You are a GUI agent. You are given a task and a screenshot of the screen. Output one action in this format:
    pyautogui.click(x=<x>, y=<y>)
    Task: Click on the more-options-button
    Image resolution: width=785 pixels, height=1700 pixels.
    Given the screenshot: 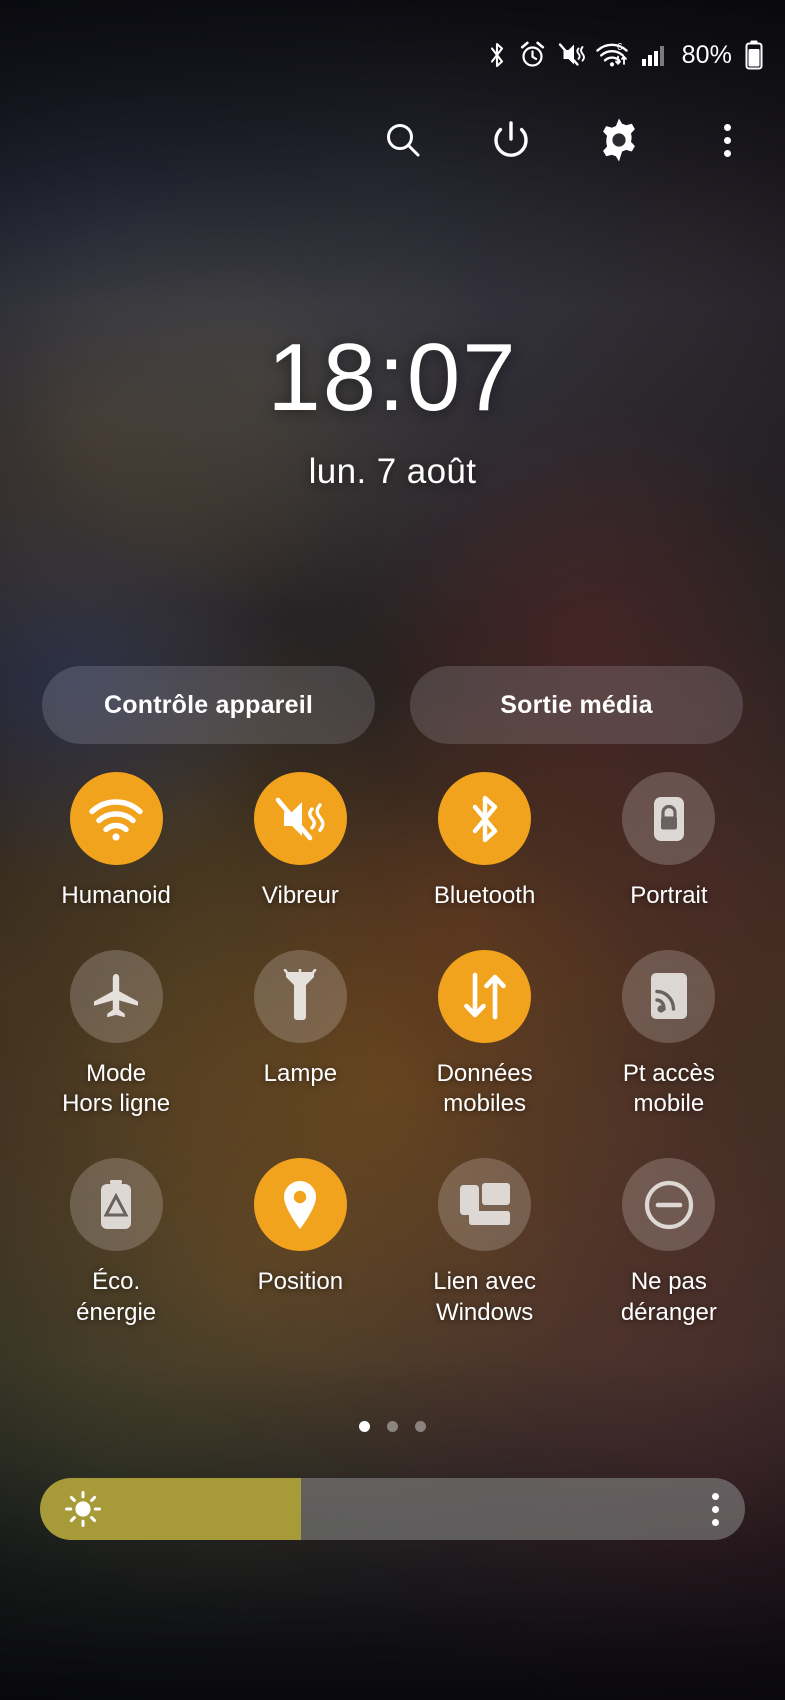 What is the action you would take?
    pyautogui.click(x=727, y=140)
    